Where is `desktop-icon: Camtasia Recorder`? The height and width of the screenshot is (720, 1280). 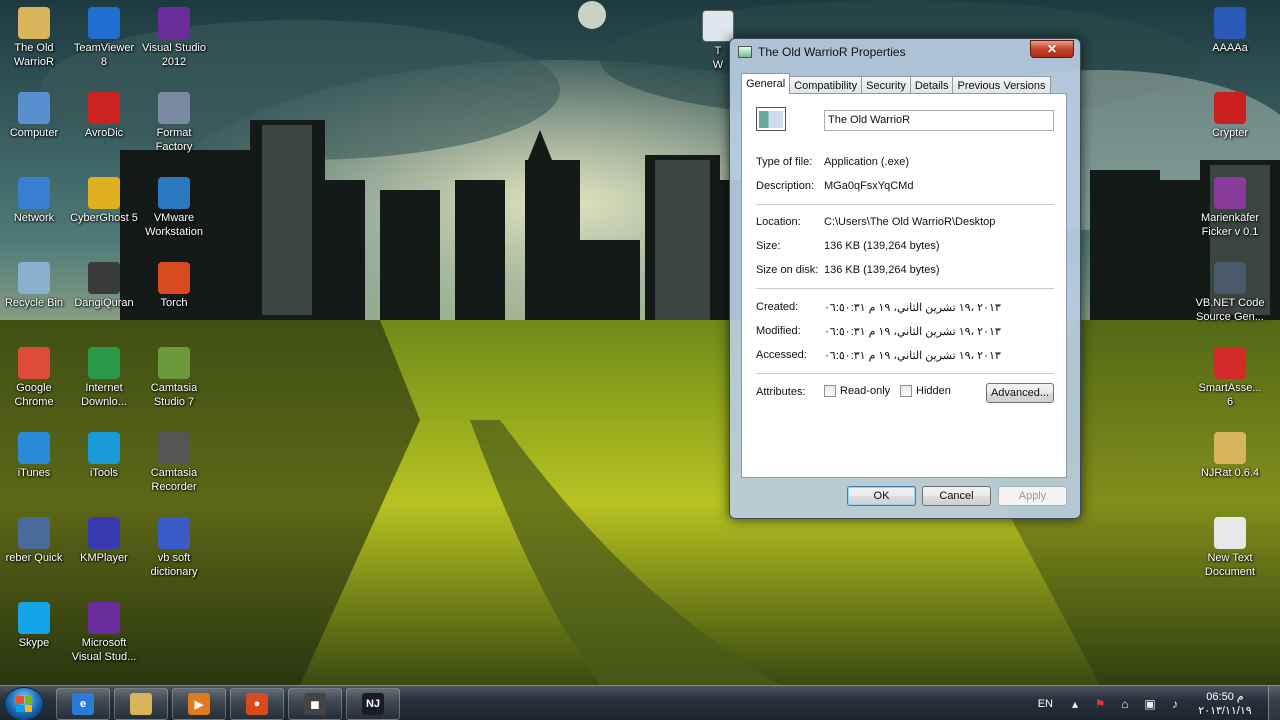 desktop-icon: Camtasia Recorder is located at coordinates (174, 463).